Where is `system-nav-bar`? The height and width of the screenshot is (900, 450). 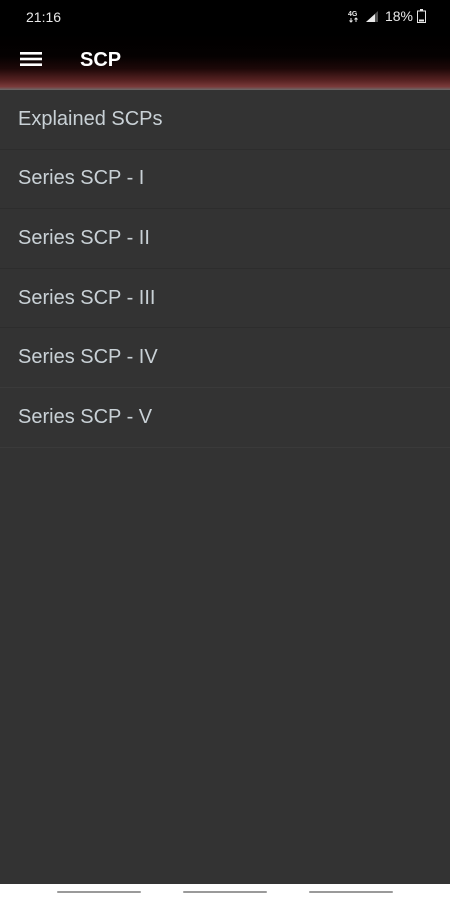 system-nav-bar is located at coordinates (225, 892).